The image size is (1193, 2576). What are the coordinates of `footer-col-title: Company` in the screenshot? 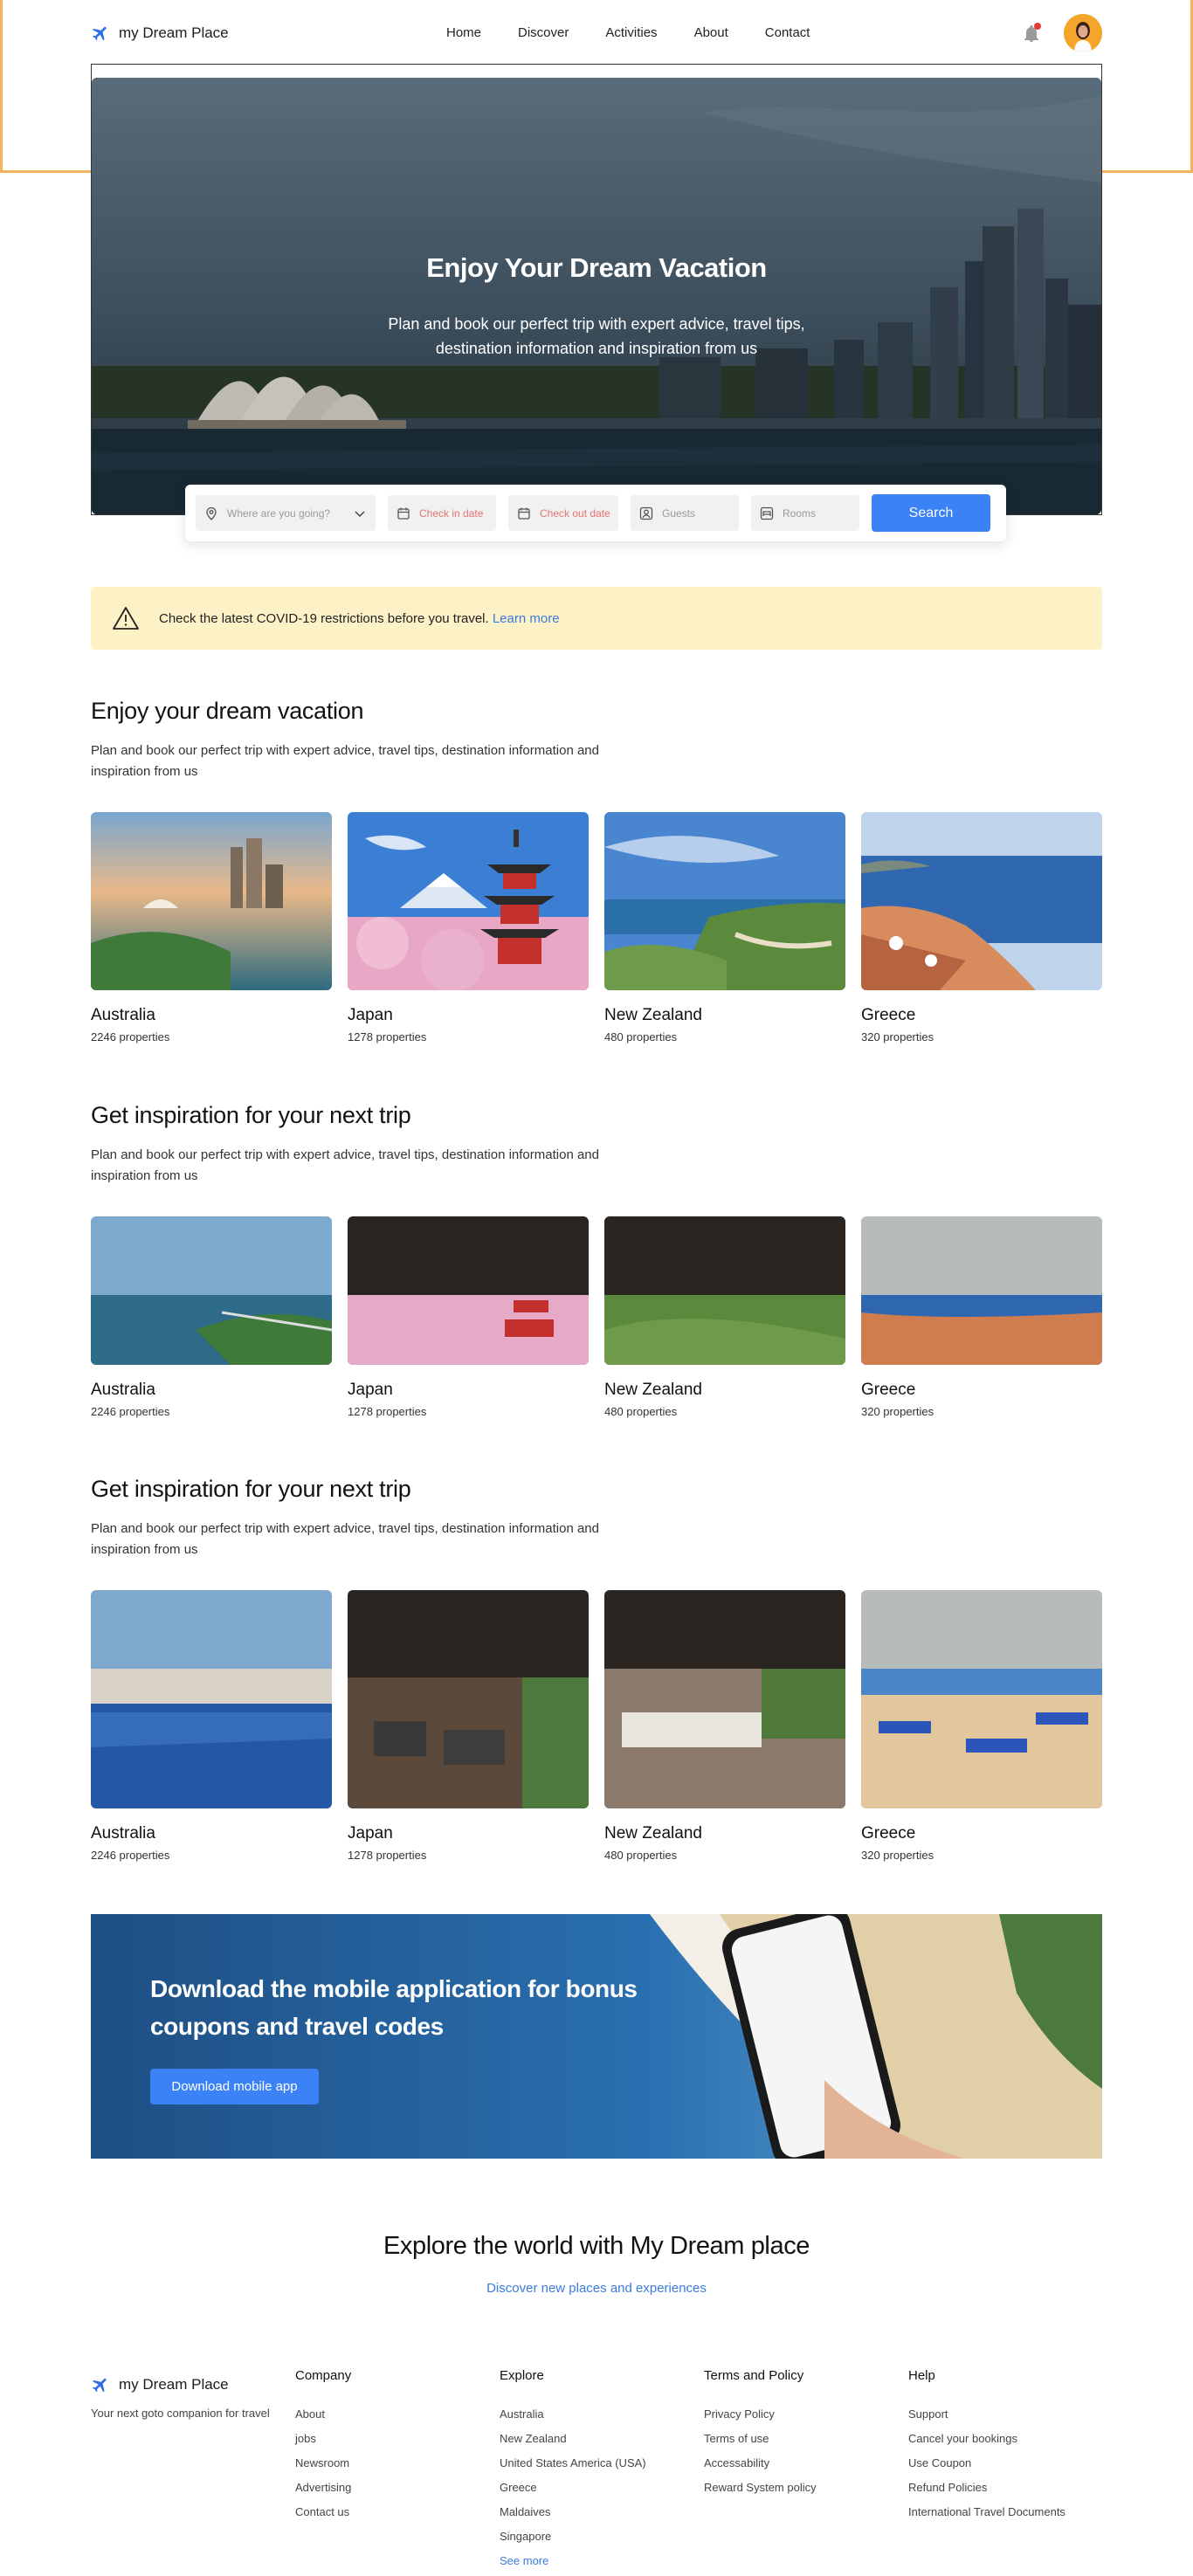 It's located at (323, 2375).